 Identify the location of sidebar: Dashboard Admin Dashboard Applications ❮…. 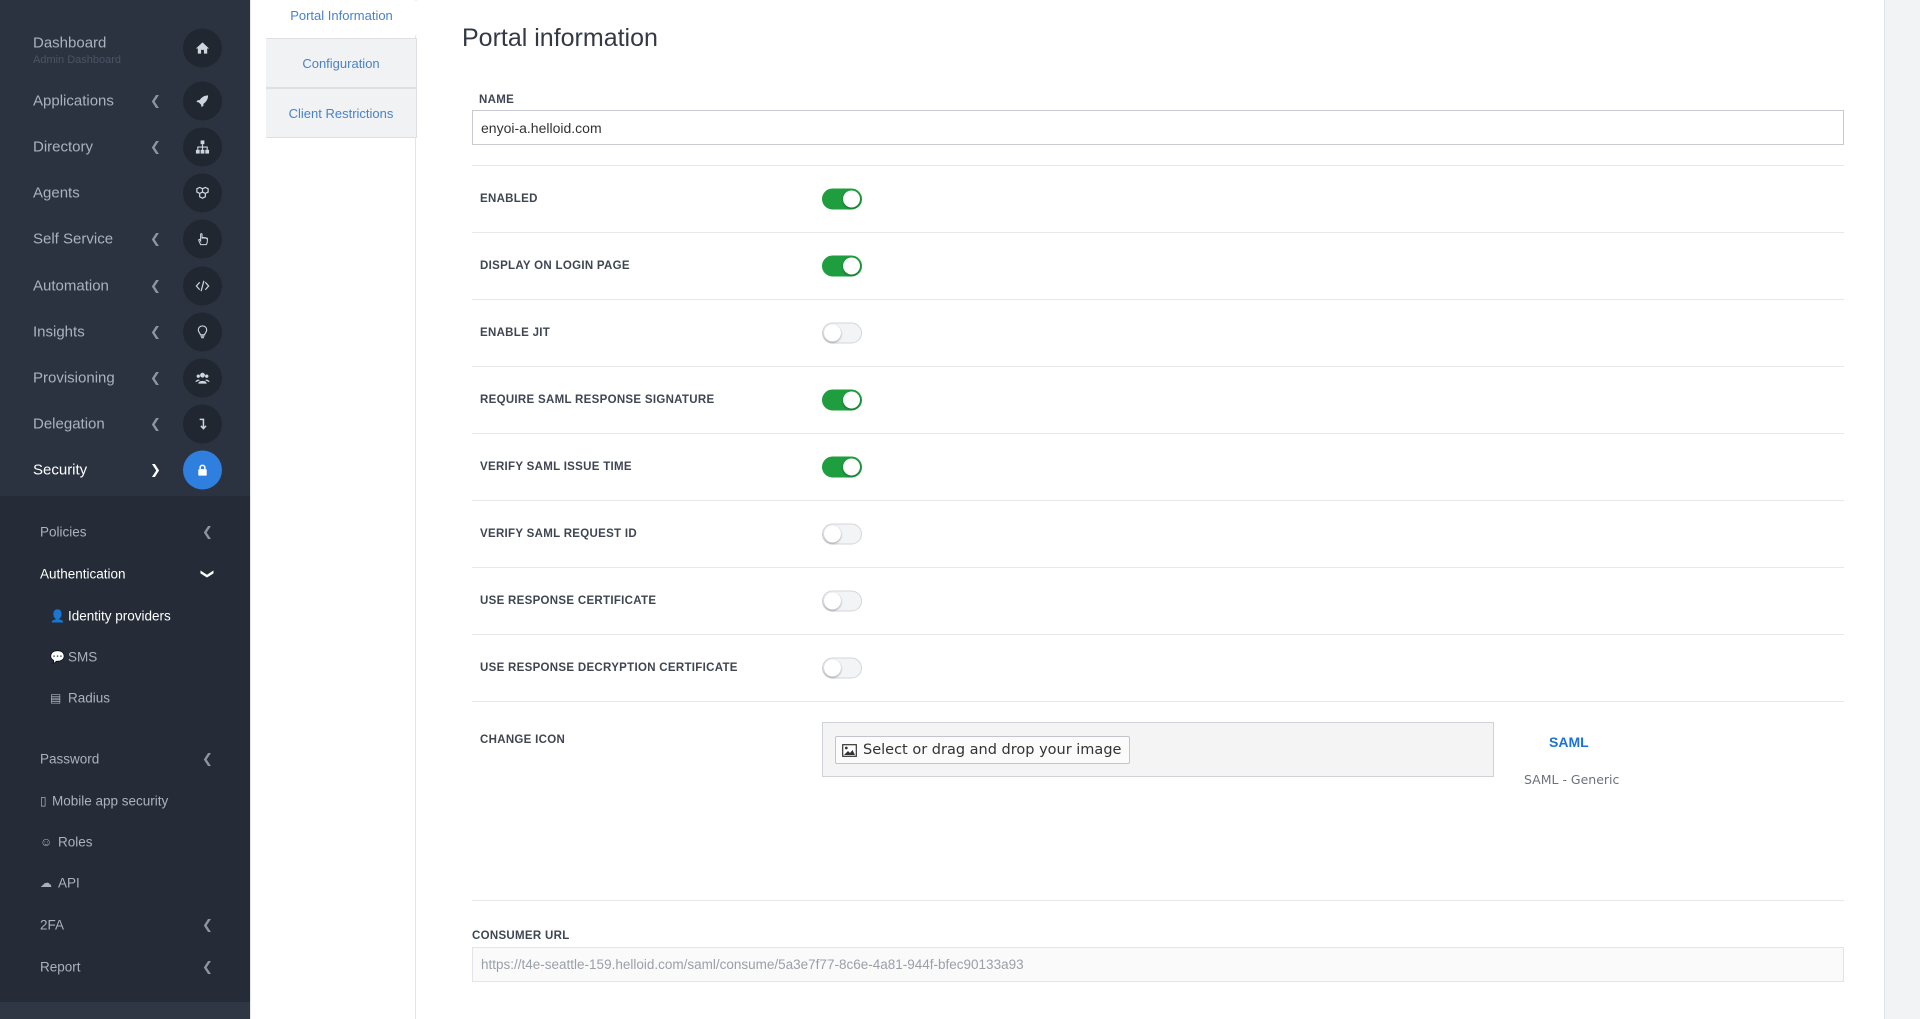
(125, 509).